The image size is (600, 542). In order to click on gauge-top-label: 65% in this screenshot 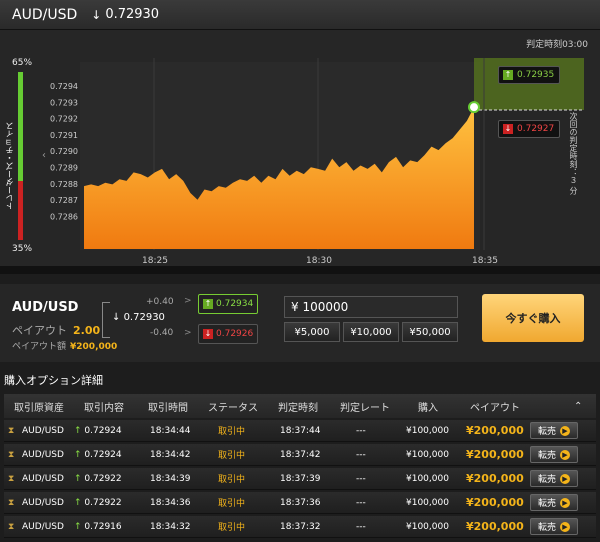, I will do `click(22, 63)`.